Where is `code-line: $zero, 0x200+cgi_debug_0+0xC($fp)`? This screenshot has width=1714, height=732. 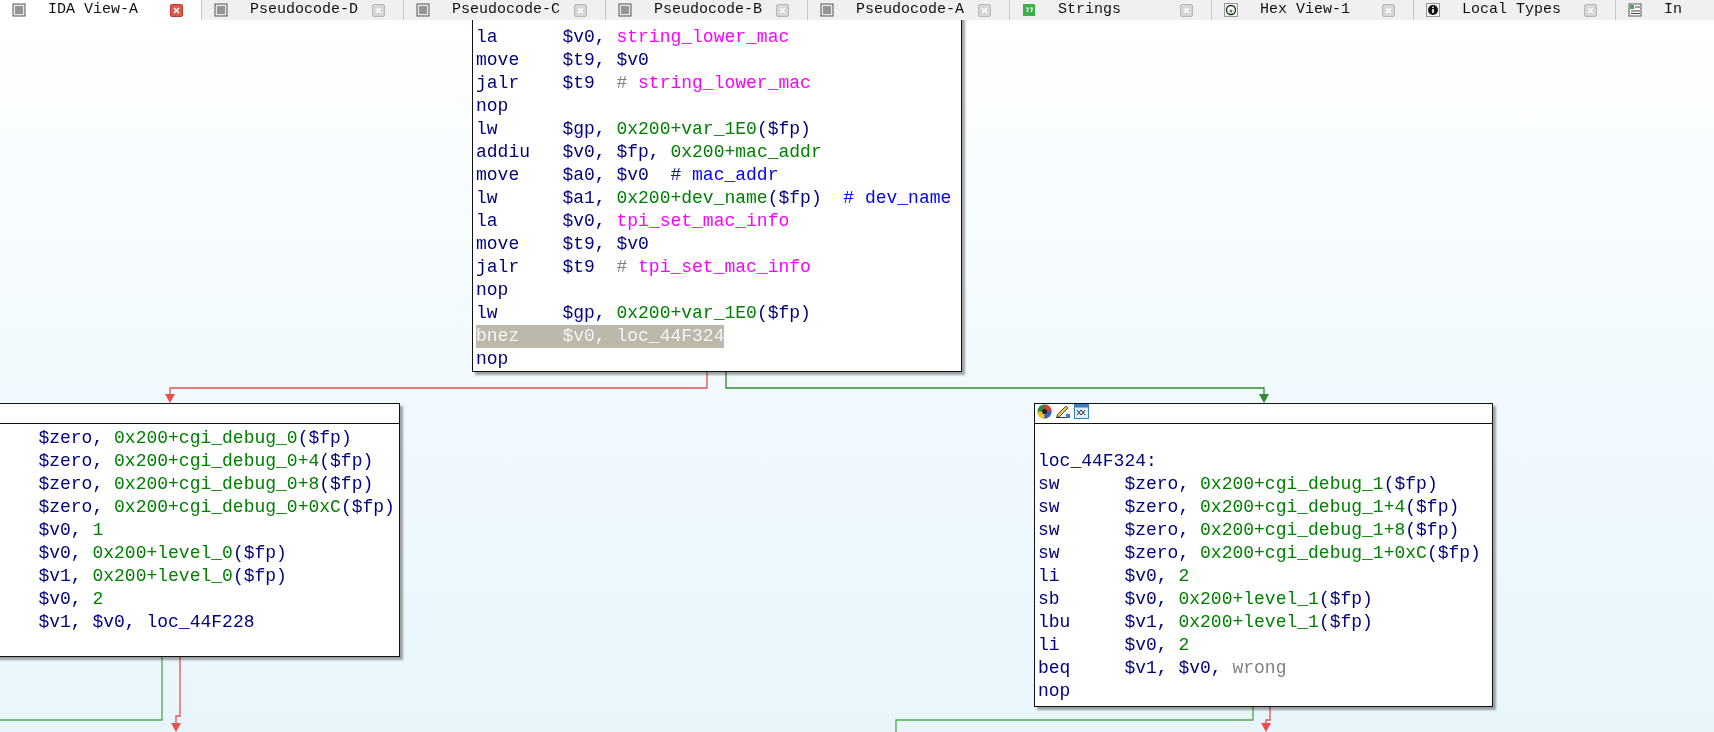 code-line: $zero, 0x200+cgi_debug_0+0xC($fp) is located at coordinates (216, 507).